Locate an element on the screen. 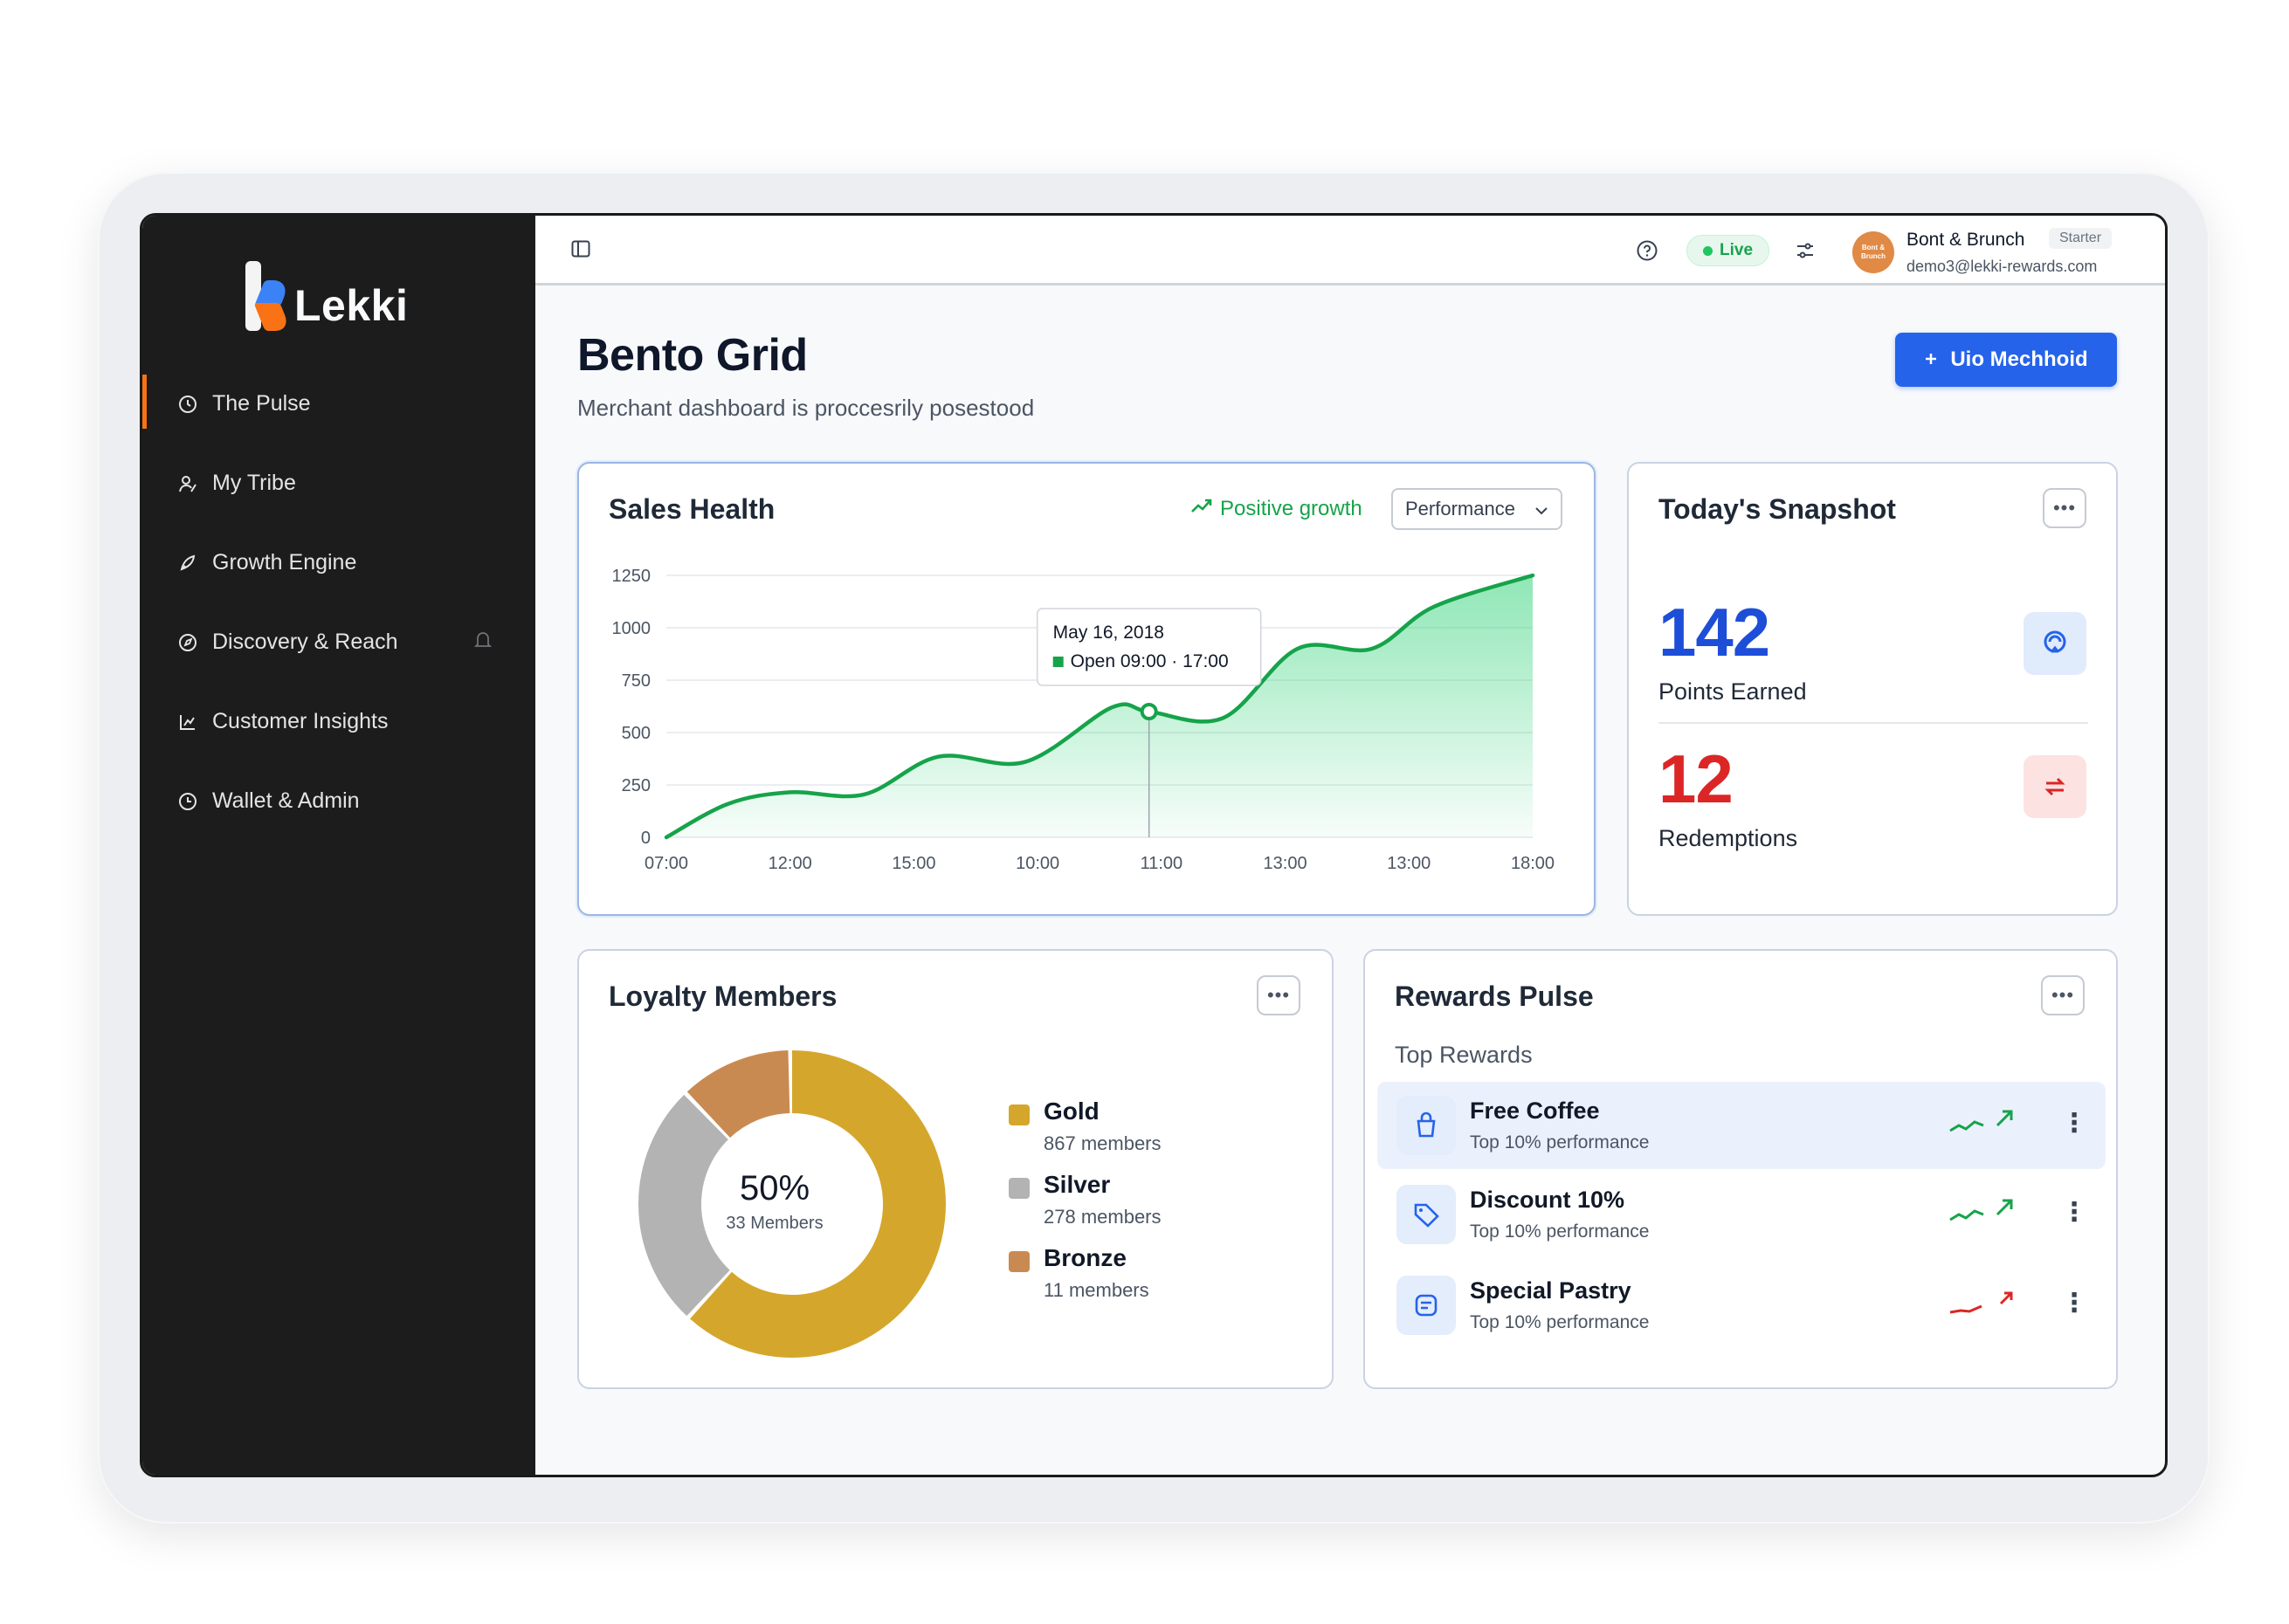 The width and height of the screenshot is (2289, 1624). x-tick-label: 12:00 is located at coordinates (790, 864).